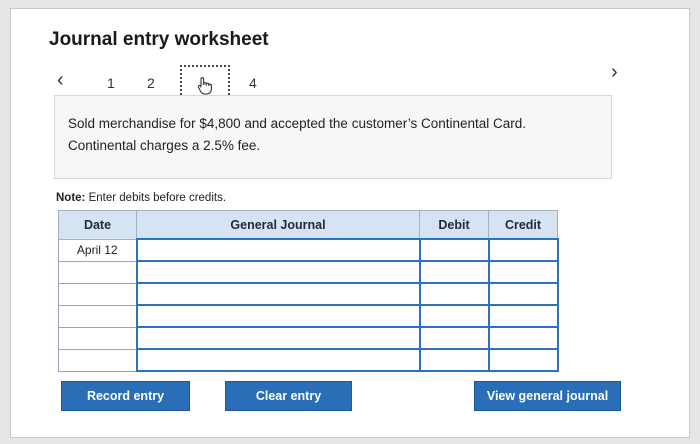 The image size is (700, 444). What do you see at coordinates (125, 396) in the screenshot?
I see `record-entry-button: Record entry` at bounding box center [125, 396].